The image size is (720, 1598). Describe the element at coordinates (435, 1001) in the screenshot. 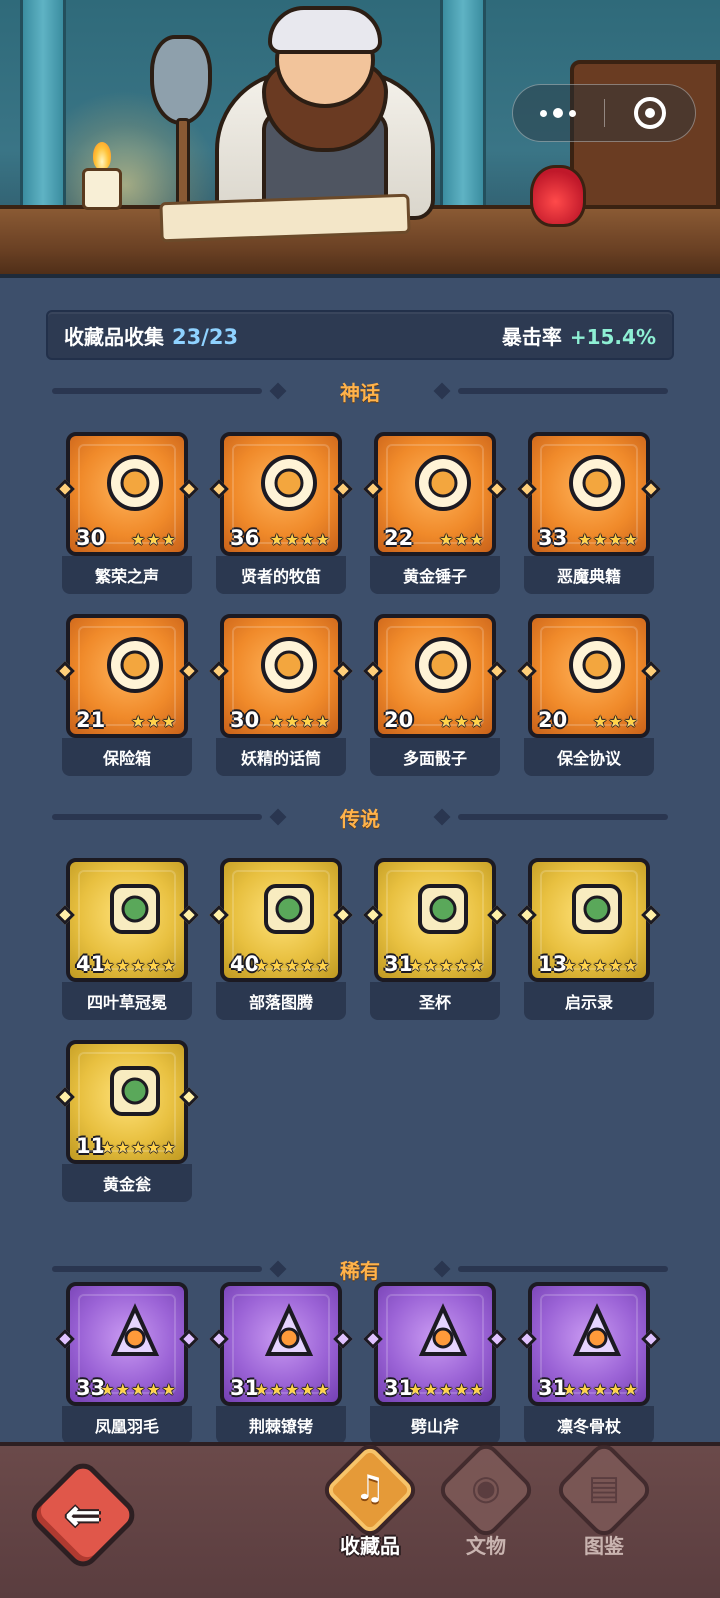

I see `item-name: 圣杯` at that location.